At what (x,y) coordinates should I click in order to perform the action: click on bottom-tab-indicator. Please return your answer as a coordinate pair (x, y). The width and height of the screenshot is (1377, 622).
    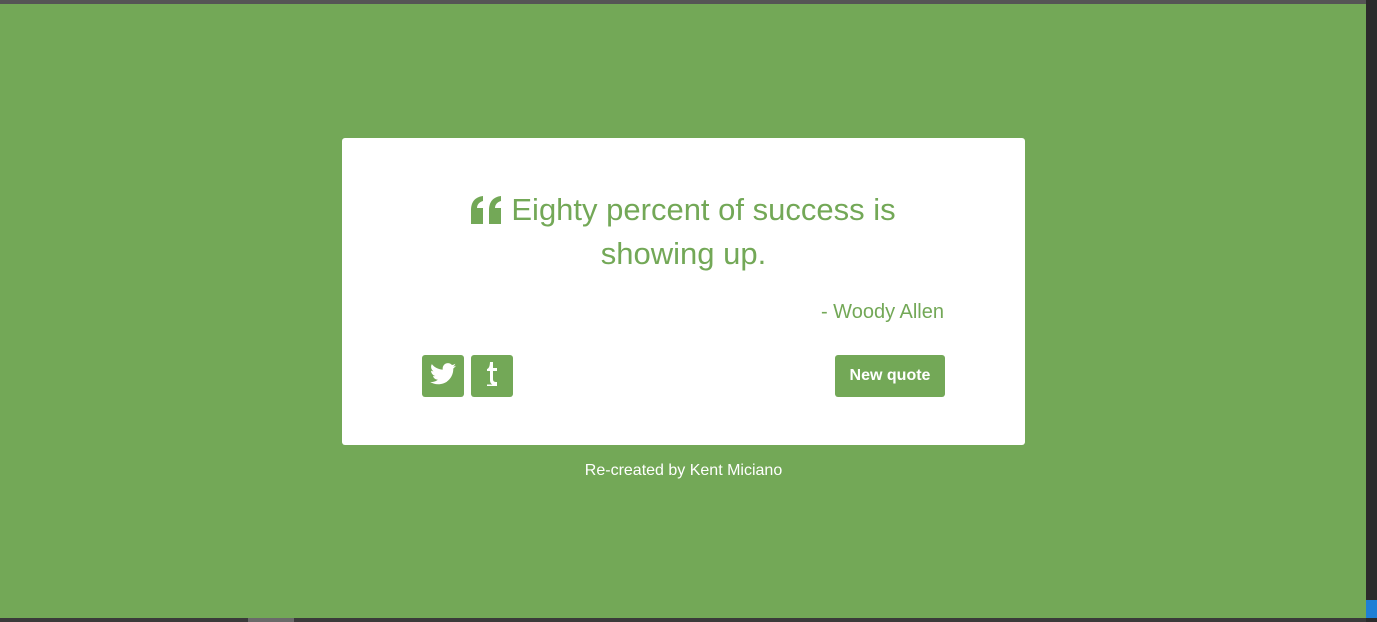
    Looking at the image, I should click on (271, 620).